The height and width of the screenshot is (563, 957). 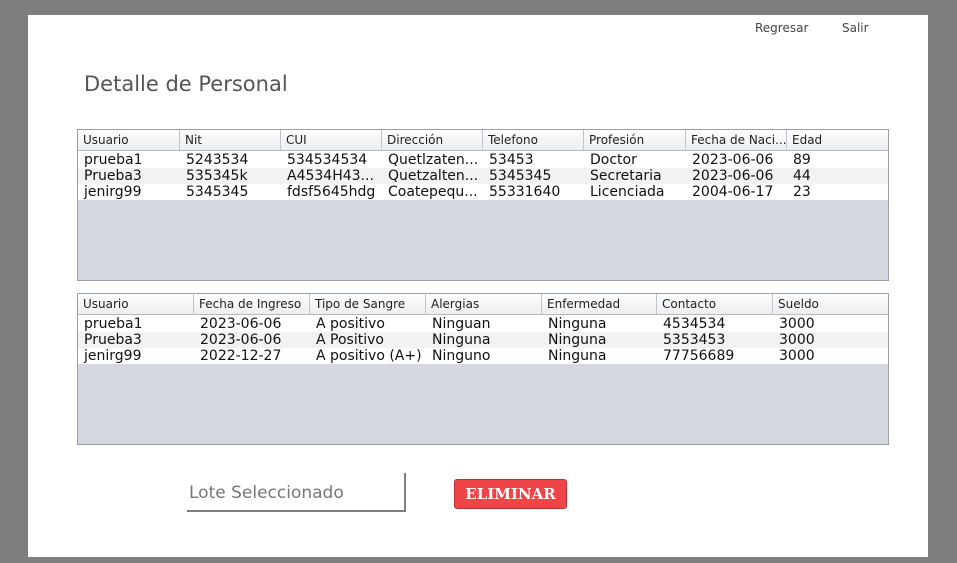 What do you see at coordinates (626, 176) in the screenshot?
I see `cell-profesion: Secretaria` at bounding box center [626, 176].